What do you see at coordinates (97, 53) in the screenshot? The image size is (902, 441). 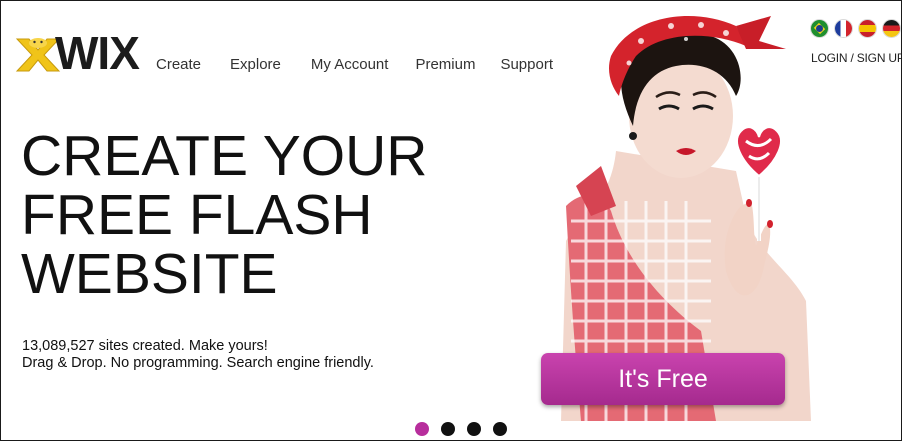 I see `logo-text: WIX` at bounding box center [97, 53].